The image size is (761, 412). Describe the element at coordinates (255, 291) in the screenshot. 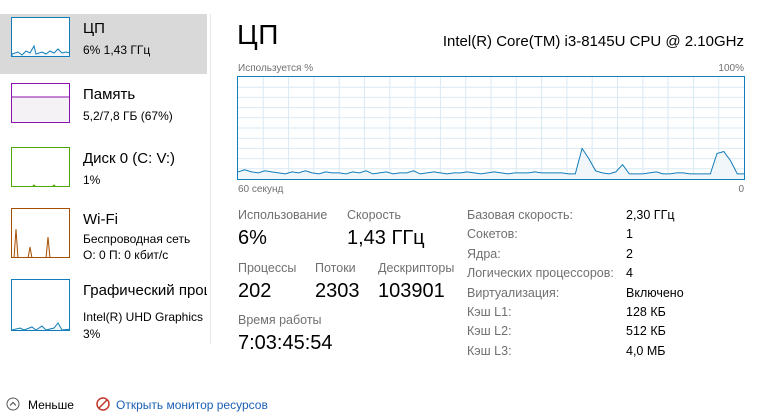

I see `processes-value: 202` at that location.